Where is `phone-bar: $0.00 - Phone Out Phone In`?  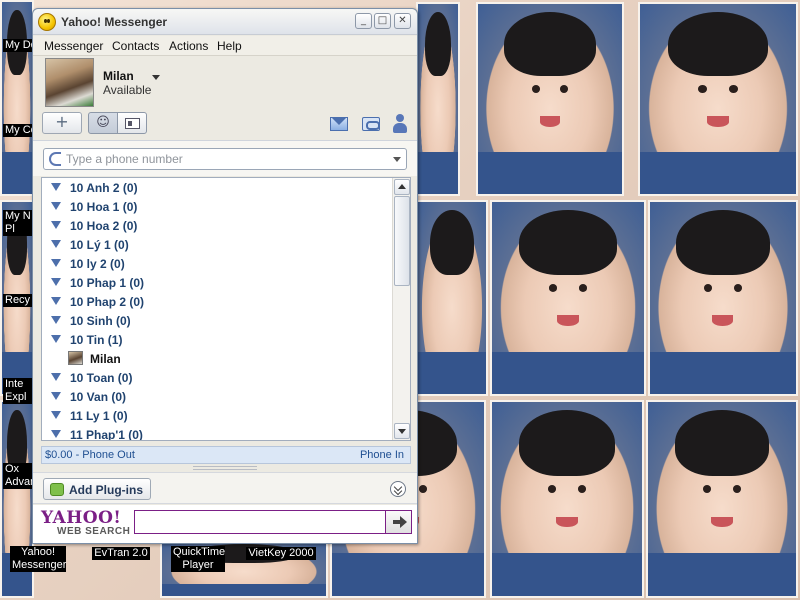 phone-bar: $0.00 - Phone Out Phone In is located at coordinates (226, 455).